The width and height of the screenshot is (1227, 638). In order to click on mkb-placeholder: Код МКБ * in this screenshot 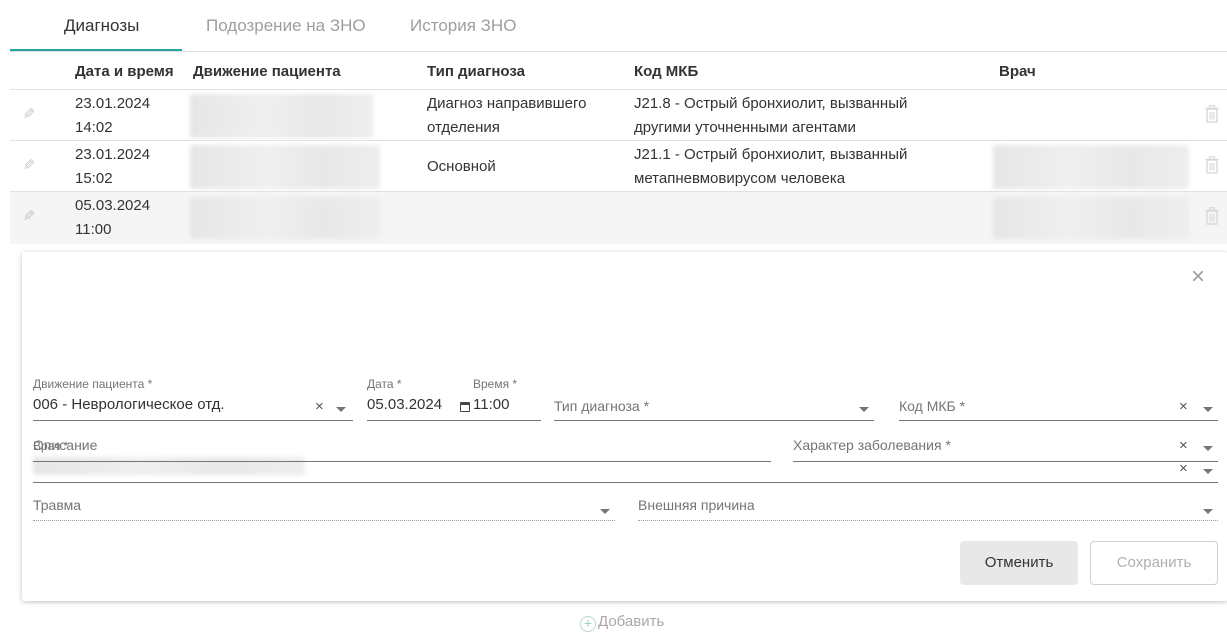, I will do `click(932, 406)`.